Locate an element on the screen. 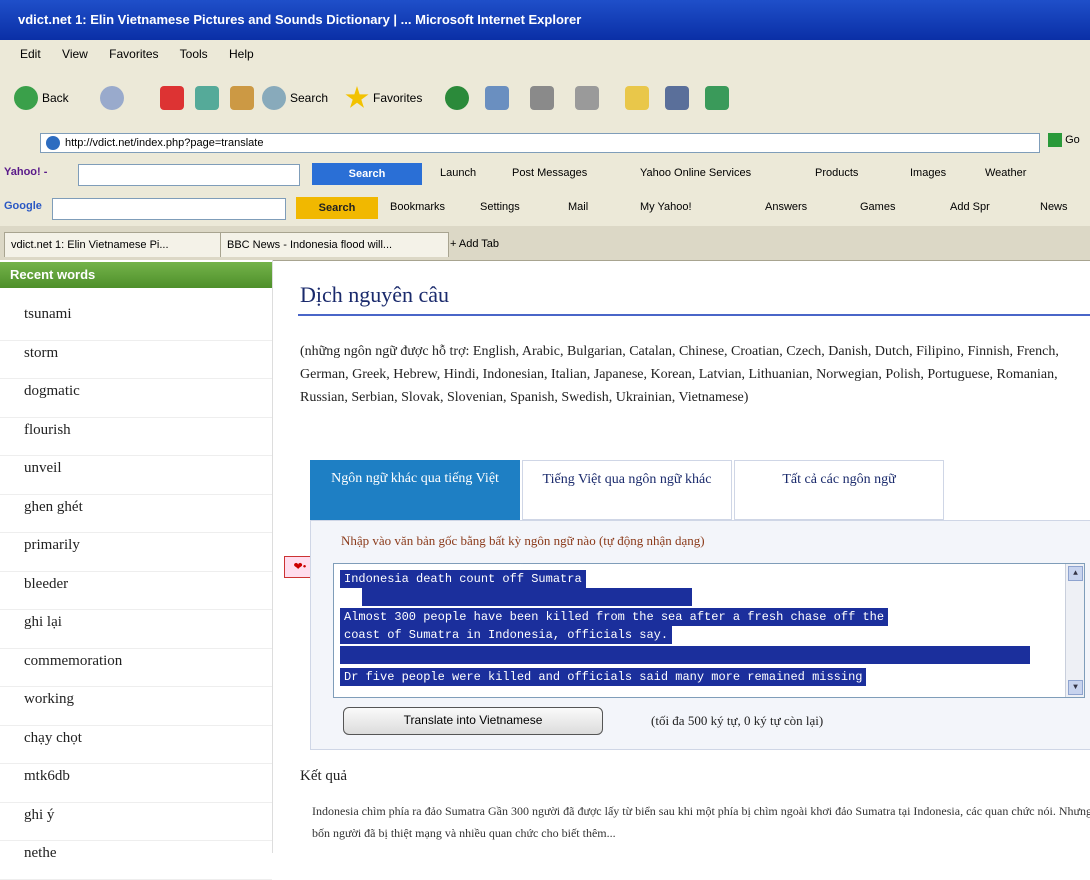 Image resolution: width=1090 pixels, height=880 pixels. google-answers: Answers is located at coordinates (786, 207).